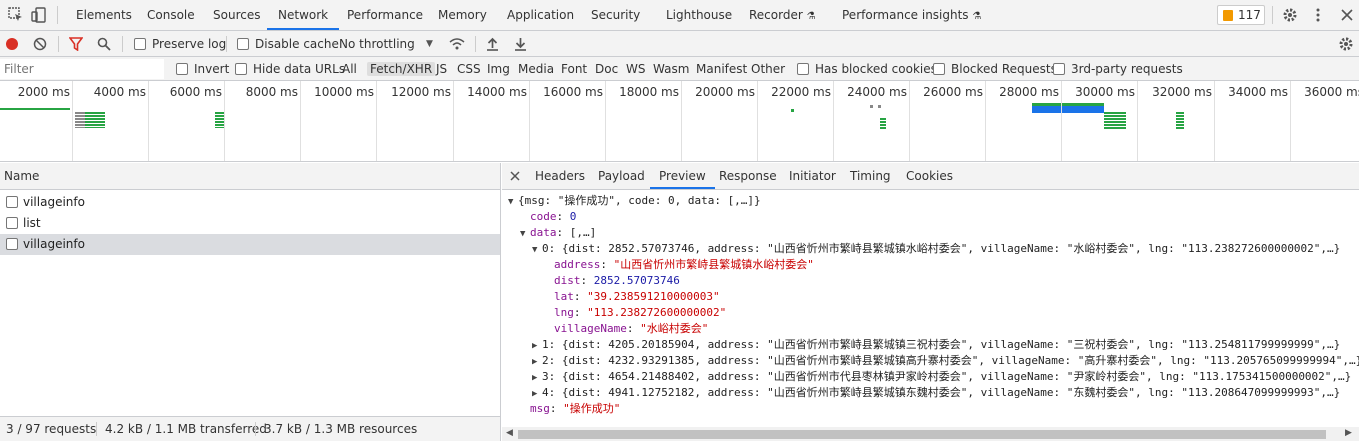 This screenshot has height=441, width=1359. I want to click on third-party-requests-checkbox: 3rd-party requests, so click(1118, 69).